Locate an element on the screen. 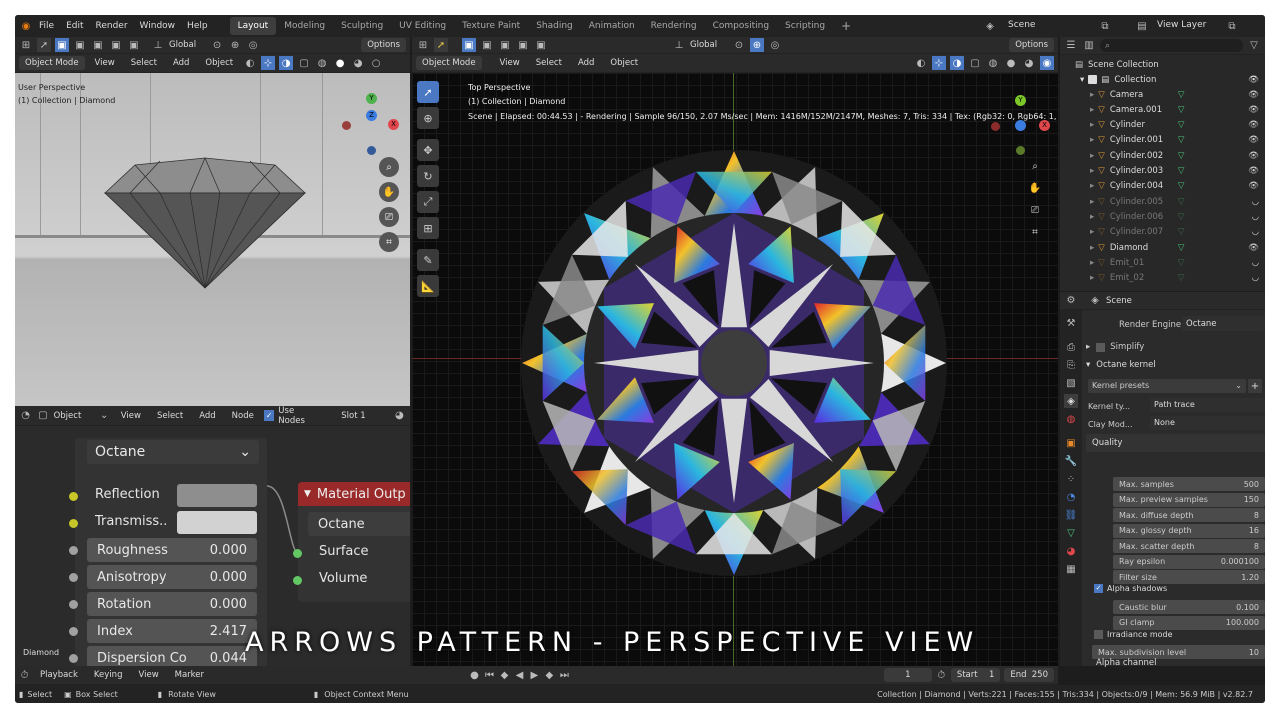 The height and width of the screenshot is (720, 1280). add-workspace-icon: + is located at coordinates (846, 26).